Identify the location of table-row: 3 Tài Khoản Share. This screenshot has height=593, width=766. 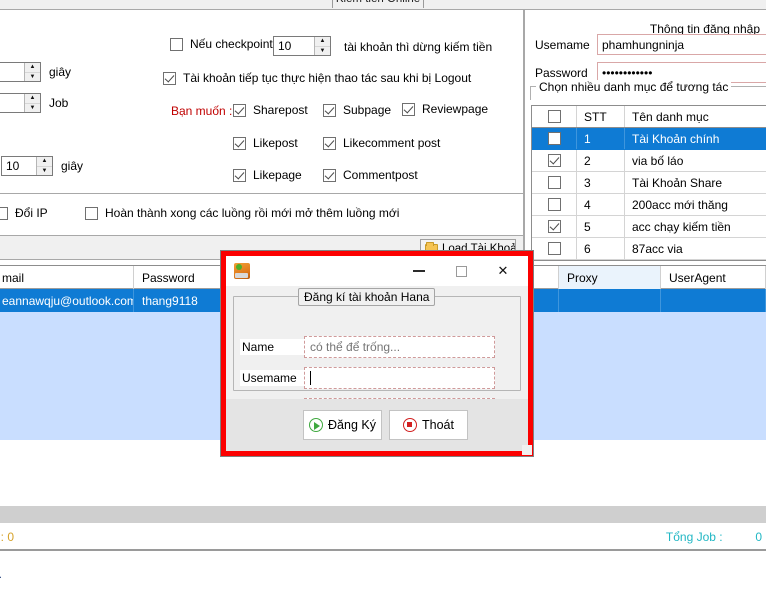
(649, 183).